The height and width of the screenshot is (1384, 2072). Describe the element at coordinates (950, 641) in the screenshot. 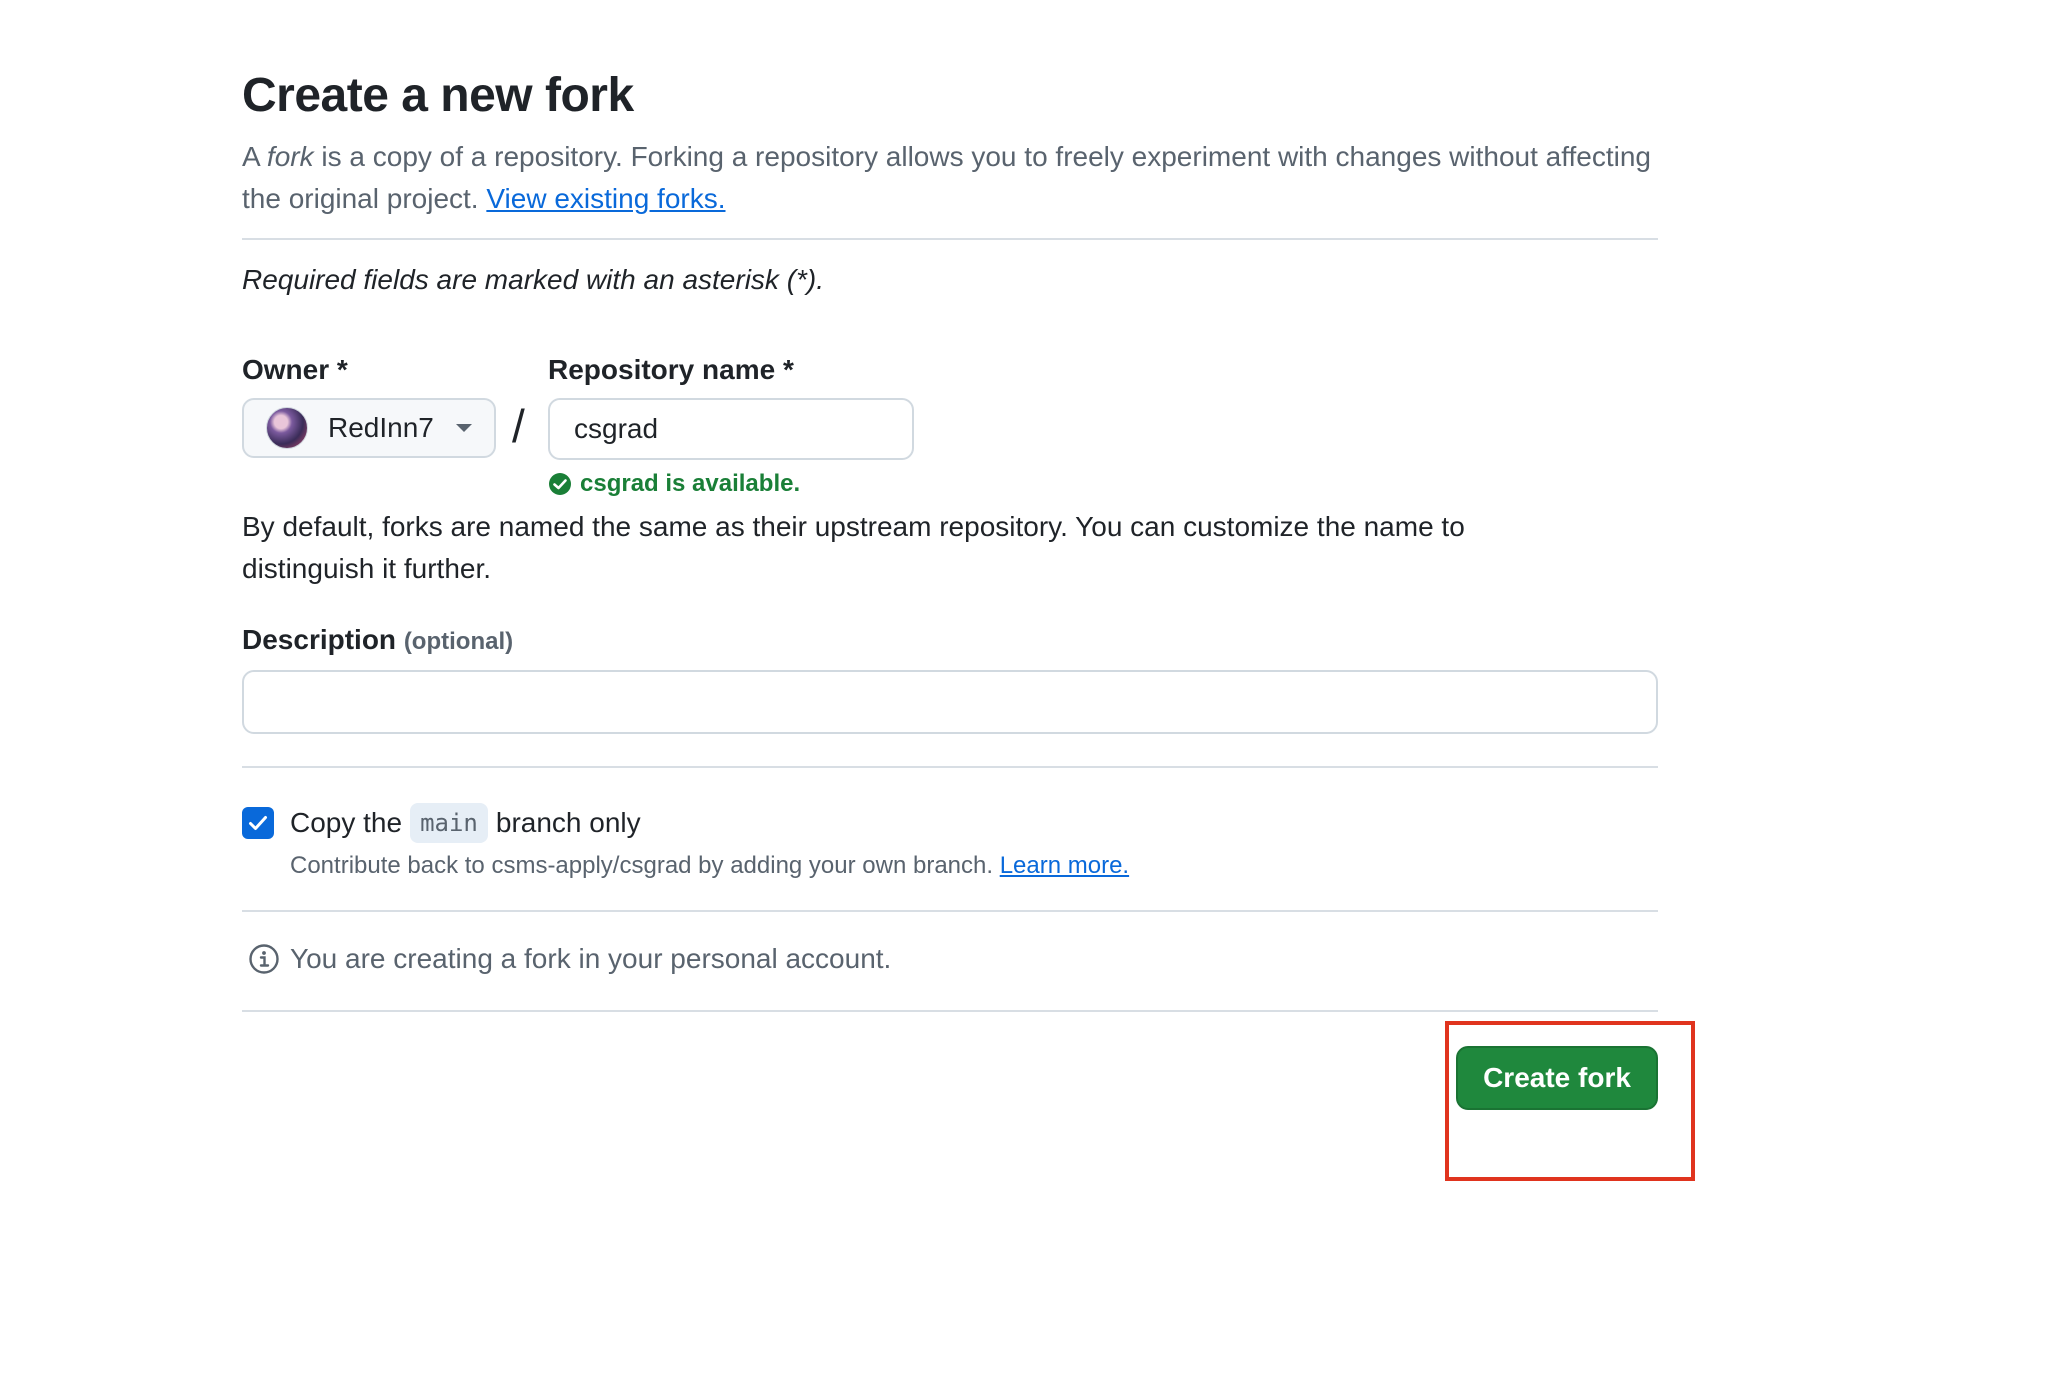

I see `description-label: Description (optional)` at that location.